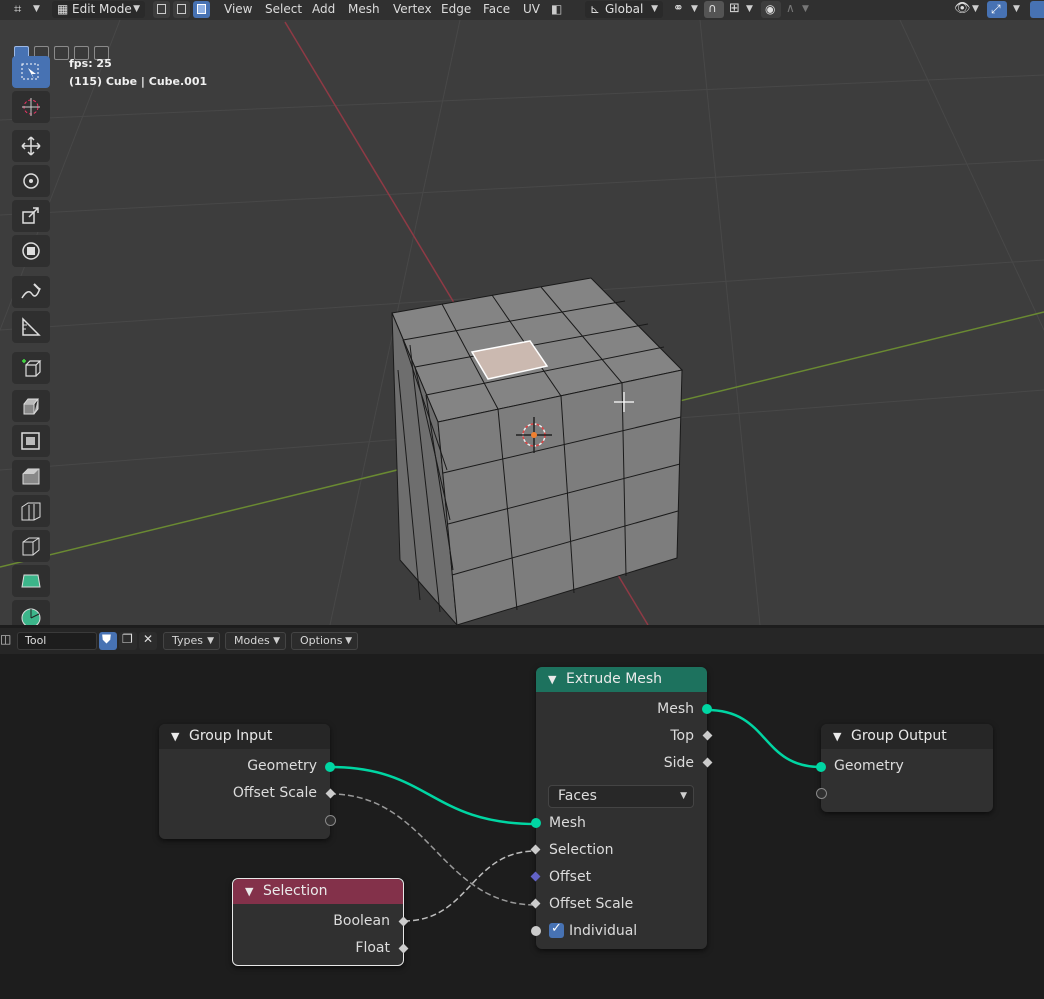 The height and width of the screenshot is (999, 1044). I want to click on input-mesh-label: Mesh, so click(567, 823).